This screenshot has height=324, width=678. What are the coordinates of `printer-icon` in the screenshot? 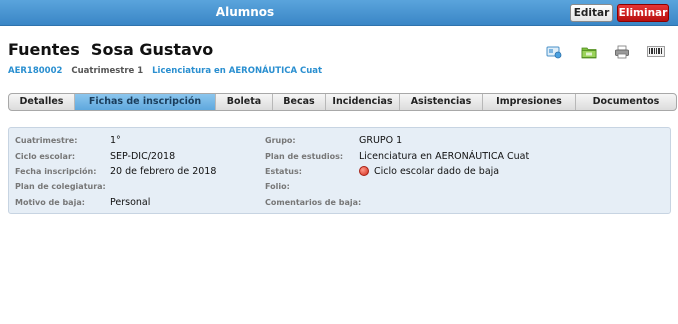 It's located at (622, 51).